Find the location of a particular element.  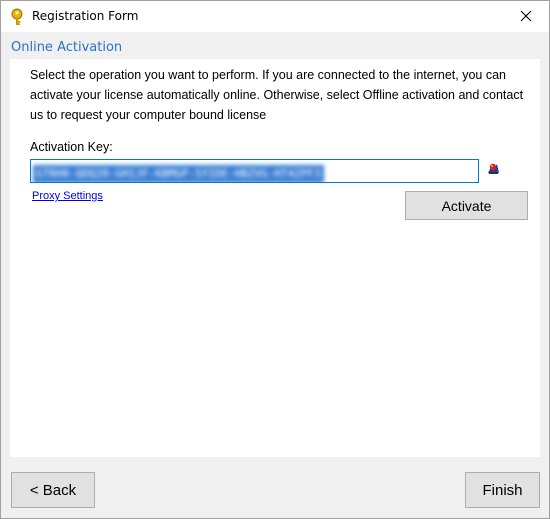

activation-key-label: Activation Key: is located at coordinates (71, 147).